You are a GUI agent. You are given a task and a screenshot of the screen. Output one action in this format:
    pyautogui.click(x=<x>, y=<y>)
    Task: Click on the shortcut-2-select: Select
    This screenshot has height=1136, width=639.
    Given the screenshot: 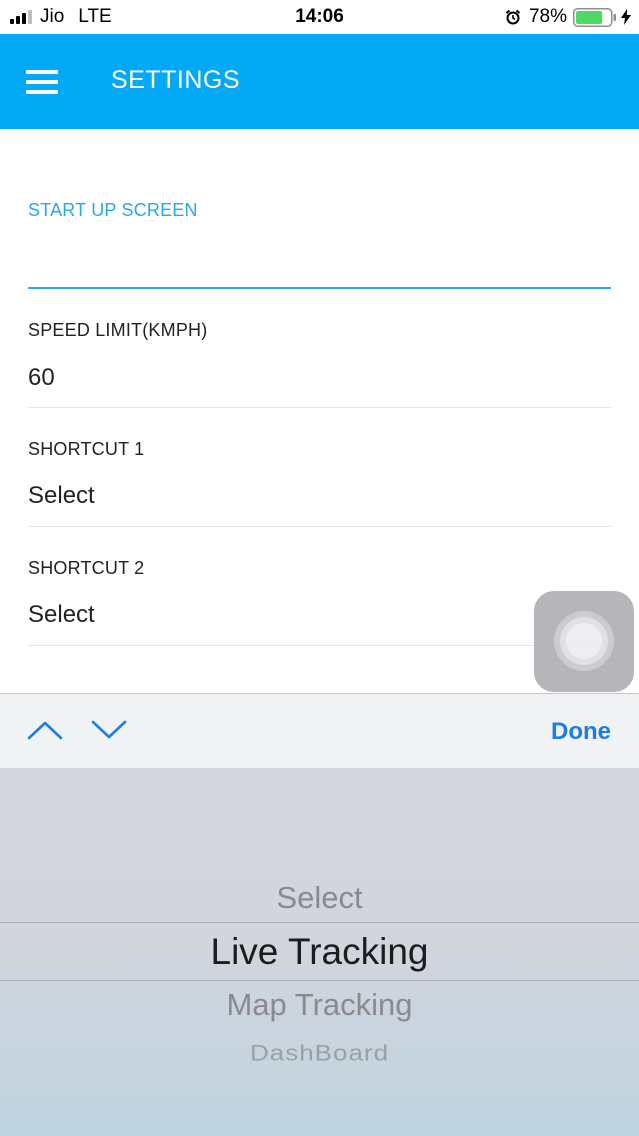 What is the action you would take?
    pyautogui.click(x=61, y=615)
    